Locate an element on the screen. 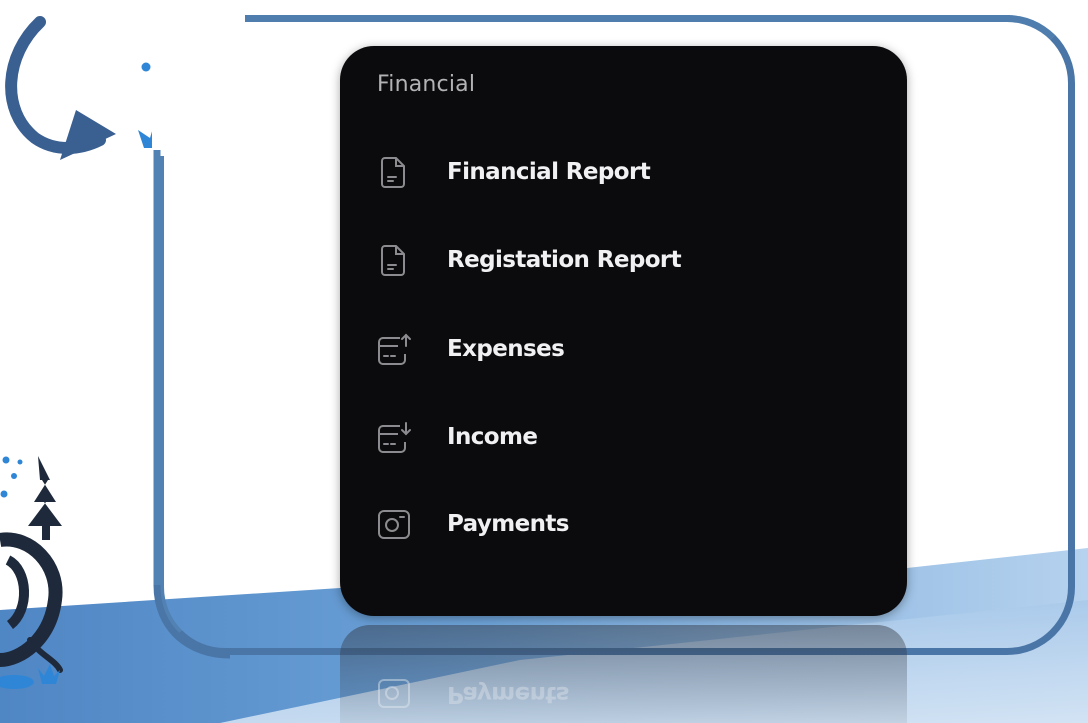  menu-item-label: Financial Report is located at coordinates (549, 172).